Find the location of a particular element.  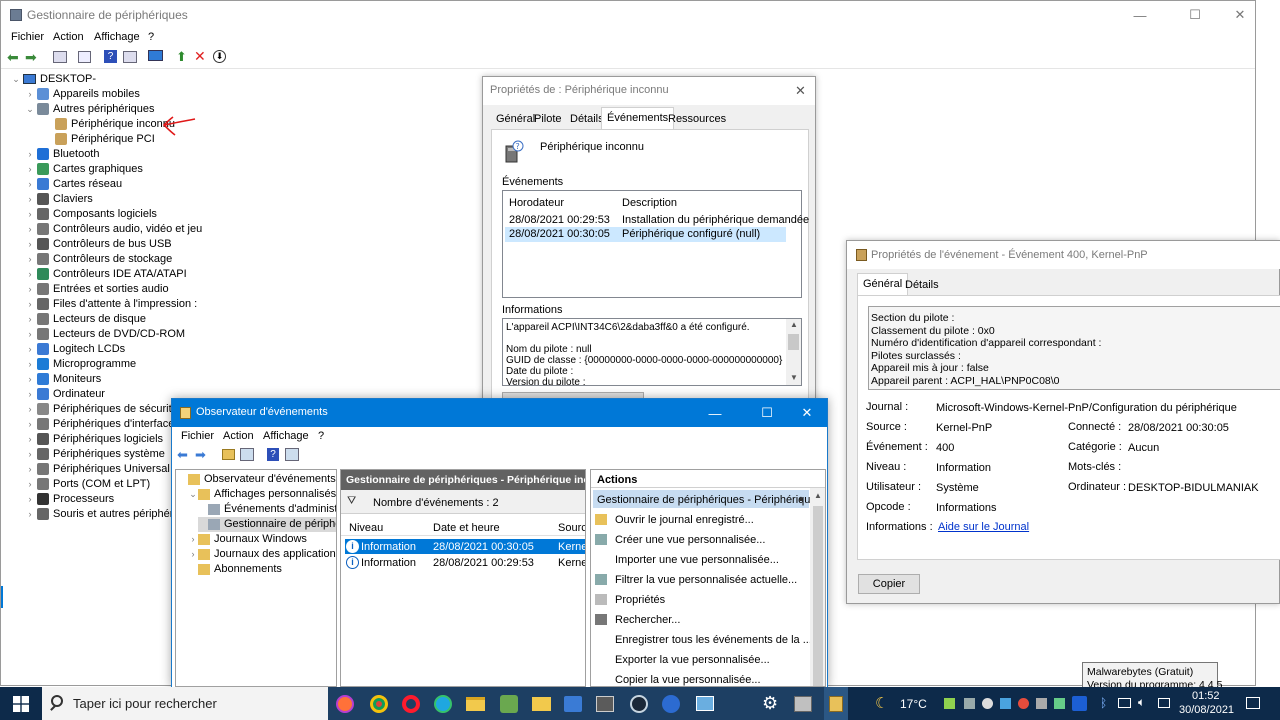

menu-help: ? is located at coordinates (321, 436).